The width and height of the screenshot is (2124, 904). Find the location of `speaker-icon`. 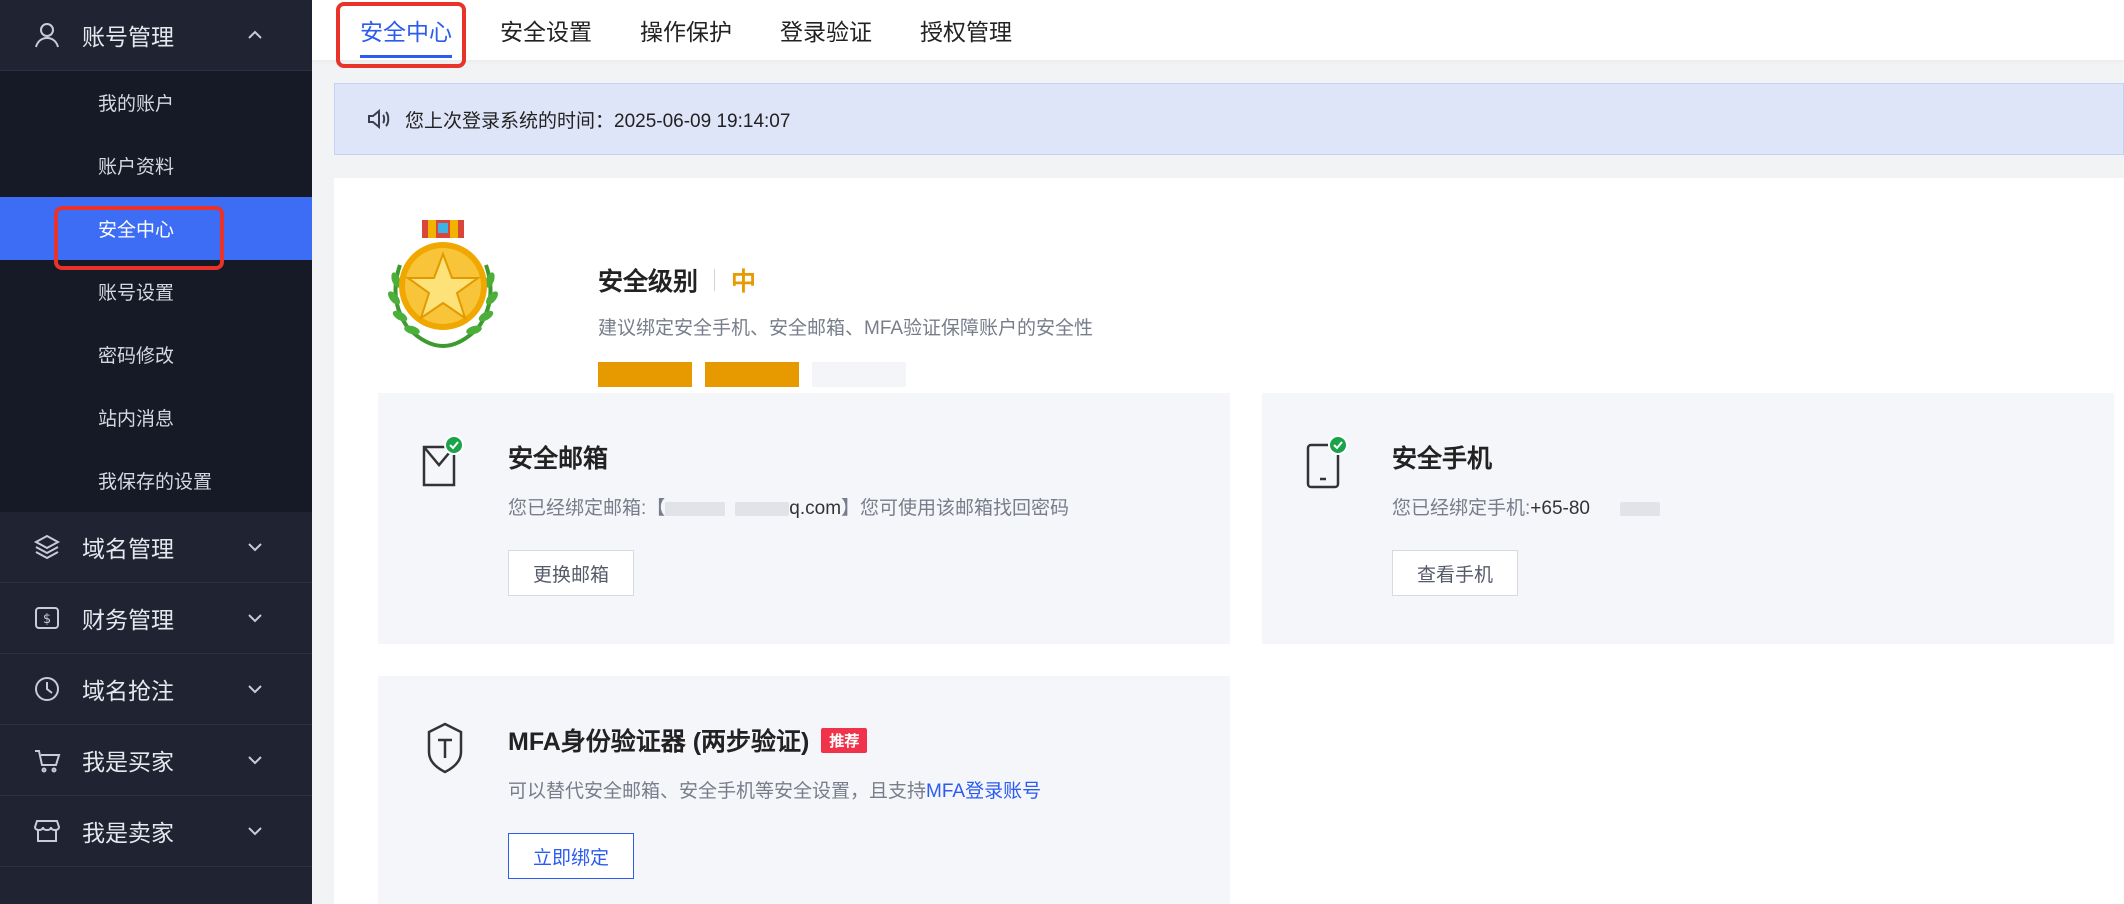

speaker-icon is located at coordinates (378, 119).